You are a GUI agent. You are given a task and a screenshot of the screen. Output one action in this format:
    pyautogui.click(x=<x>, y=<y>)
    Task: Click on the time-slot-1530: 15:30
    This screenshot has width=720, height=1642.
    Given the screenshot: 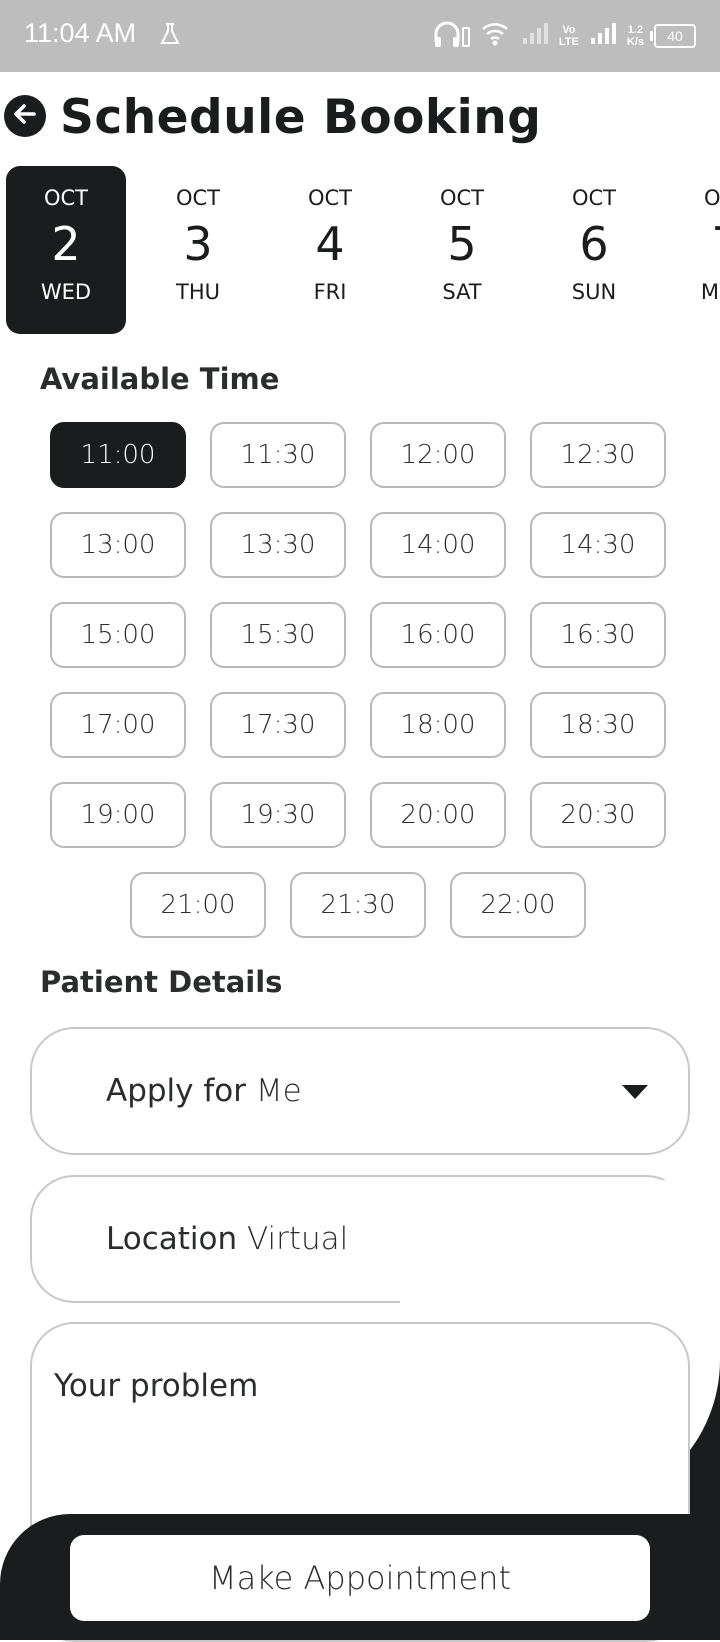 What is the action you would take?
    pyautogui.click(x=278, y=635)
    